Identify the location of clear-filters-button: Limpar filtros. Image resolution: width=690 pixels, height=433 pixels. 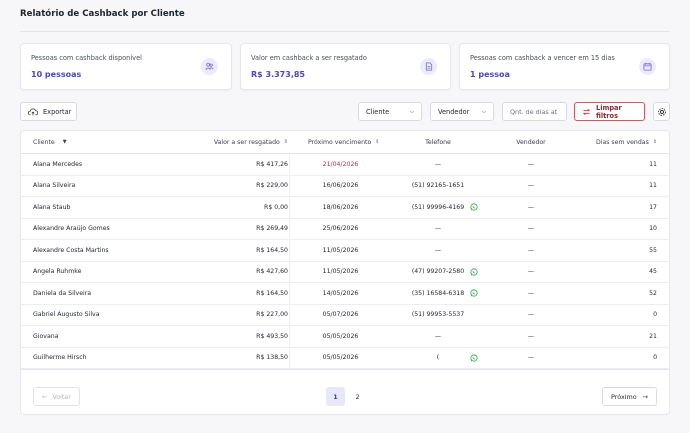
(609, 111).